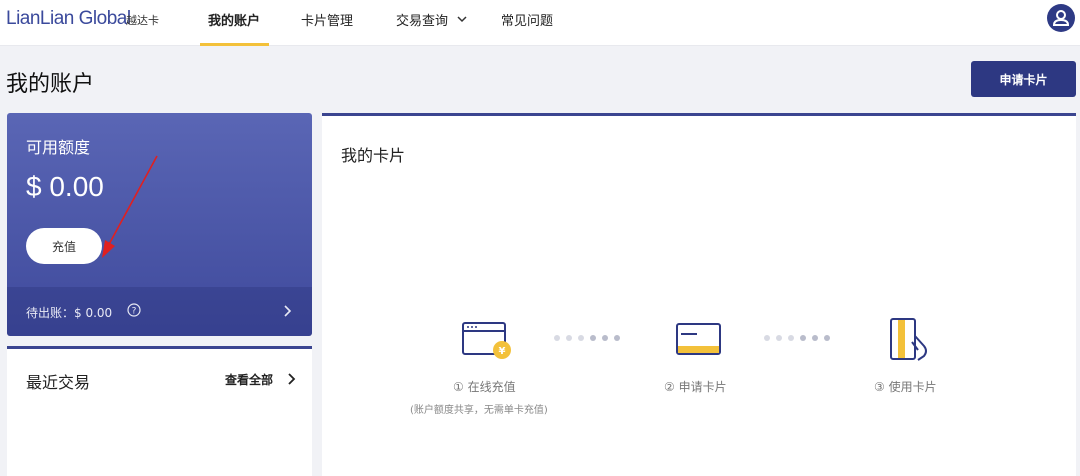 The height and width of the screenshot is (476, 1080). I want to click on available-credit-amount: $ 0.00, so click(65, 186).